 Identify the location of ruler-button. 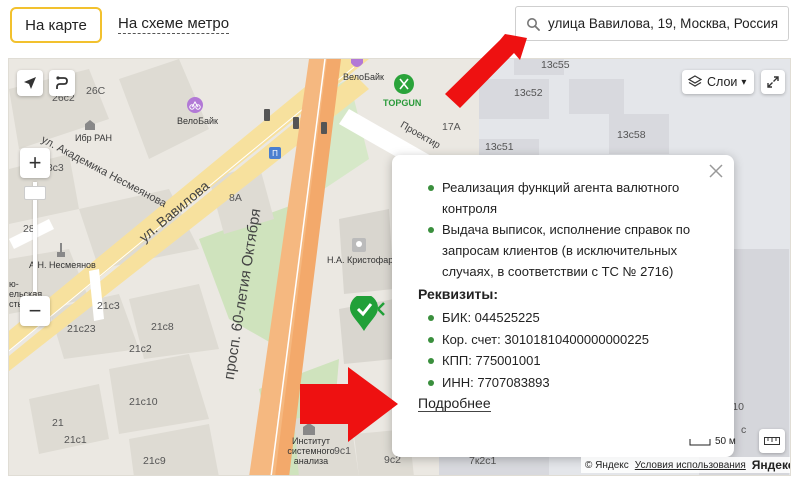
(772, 441).